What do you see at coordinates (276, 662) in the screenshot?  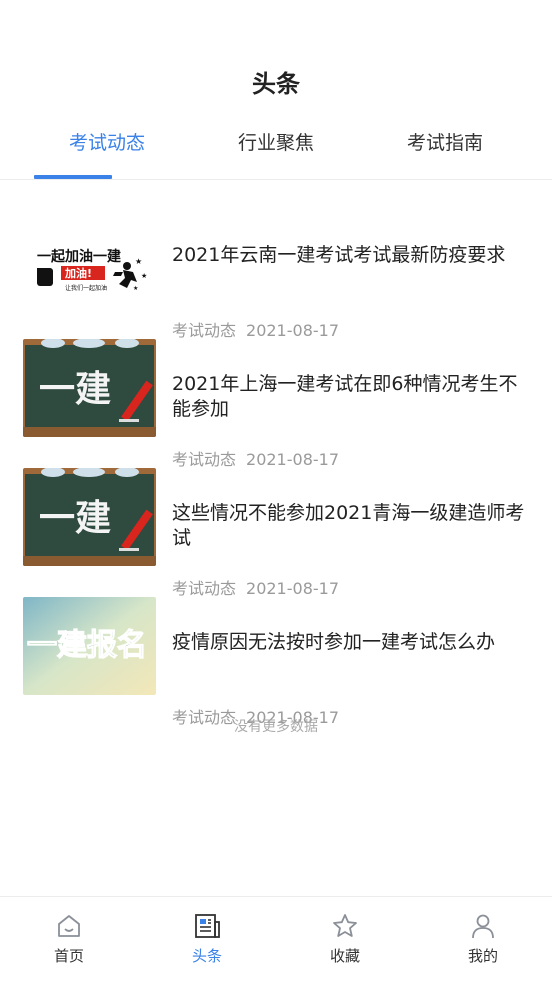 I see `list-item: 一建报名 疫情原因无法按时参加一建考试怎么办 考试动态 2021-08-17` at bounding box center [276, 662].